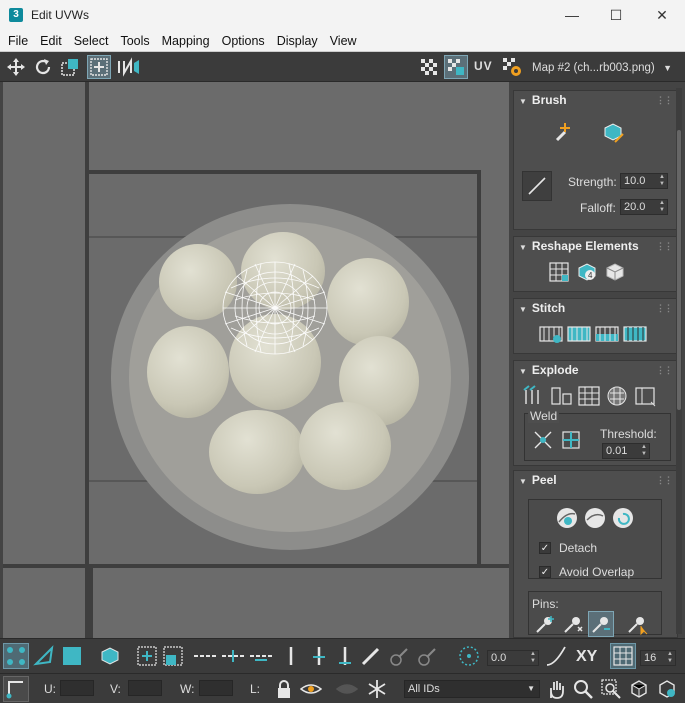 The height and width of the screenshot is (703, 685). What do you see at coordinates (134, 41) in the screenshot?
I see `menu-tools: Tools` at bounding box center [134, 41].